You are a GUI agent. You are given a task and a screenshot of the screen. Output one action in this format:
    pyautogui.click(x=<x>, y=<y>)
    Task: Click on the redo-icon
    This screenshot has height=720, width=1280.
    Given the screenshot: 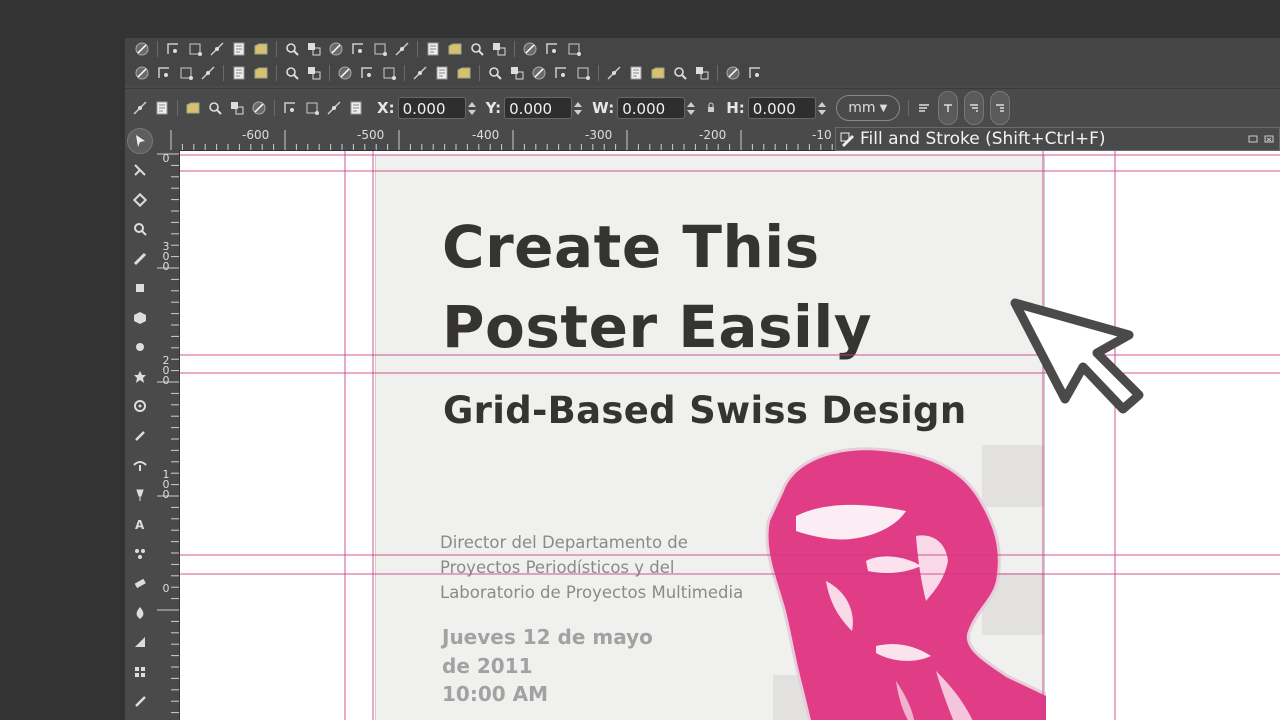 What is the action you would take?
    pyautogui.click(x=314, y=73)
    